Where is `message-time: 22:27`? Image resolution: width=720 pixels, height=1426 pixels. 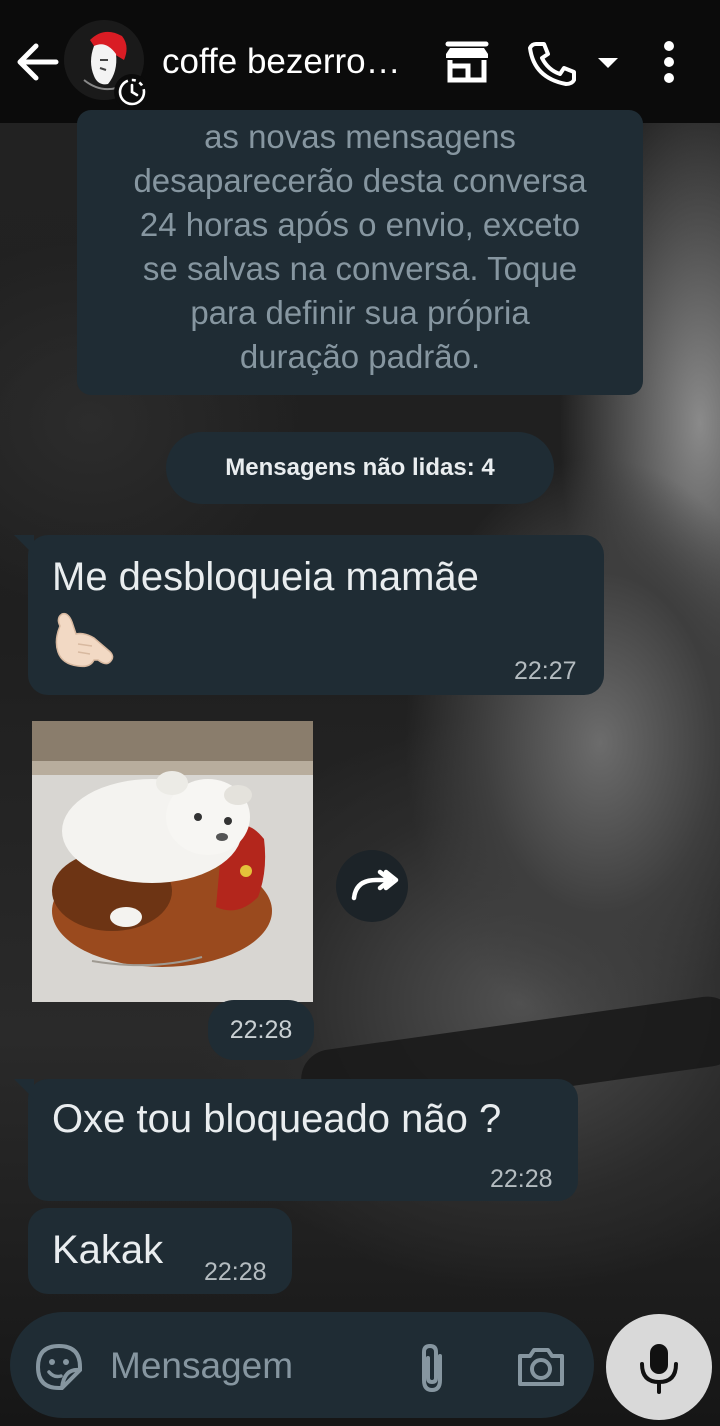 message-time: 22:27 is located at coordinates (545, 671).